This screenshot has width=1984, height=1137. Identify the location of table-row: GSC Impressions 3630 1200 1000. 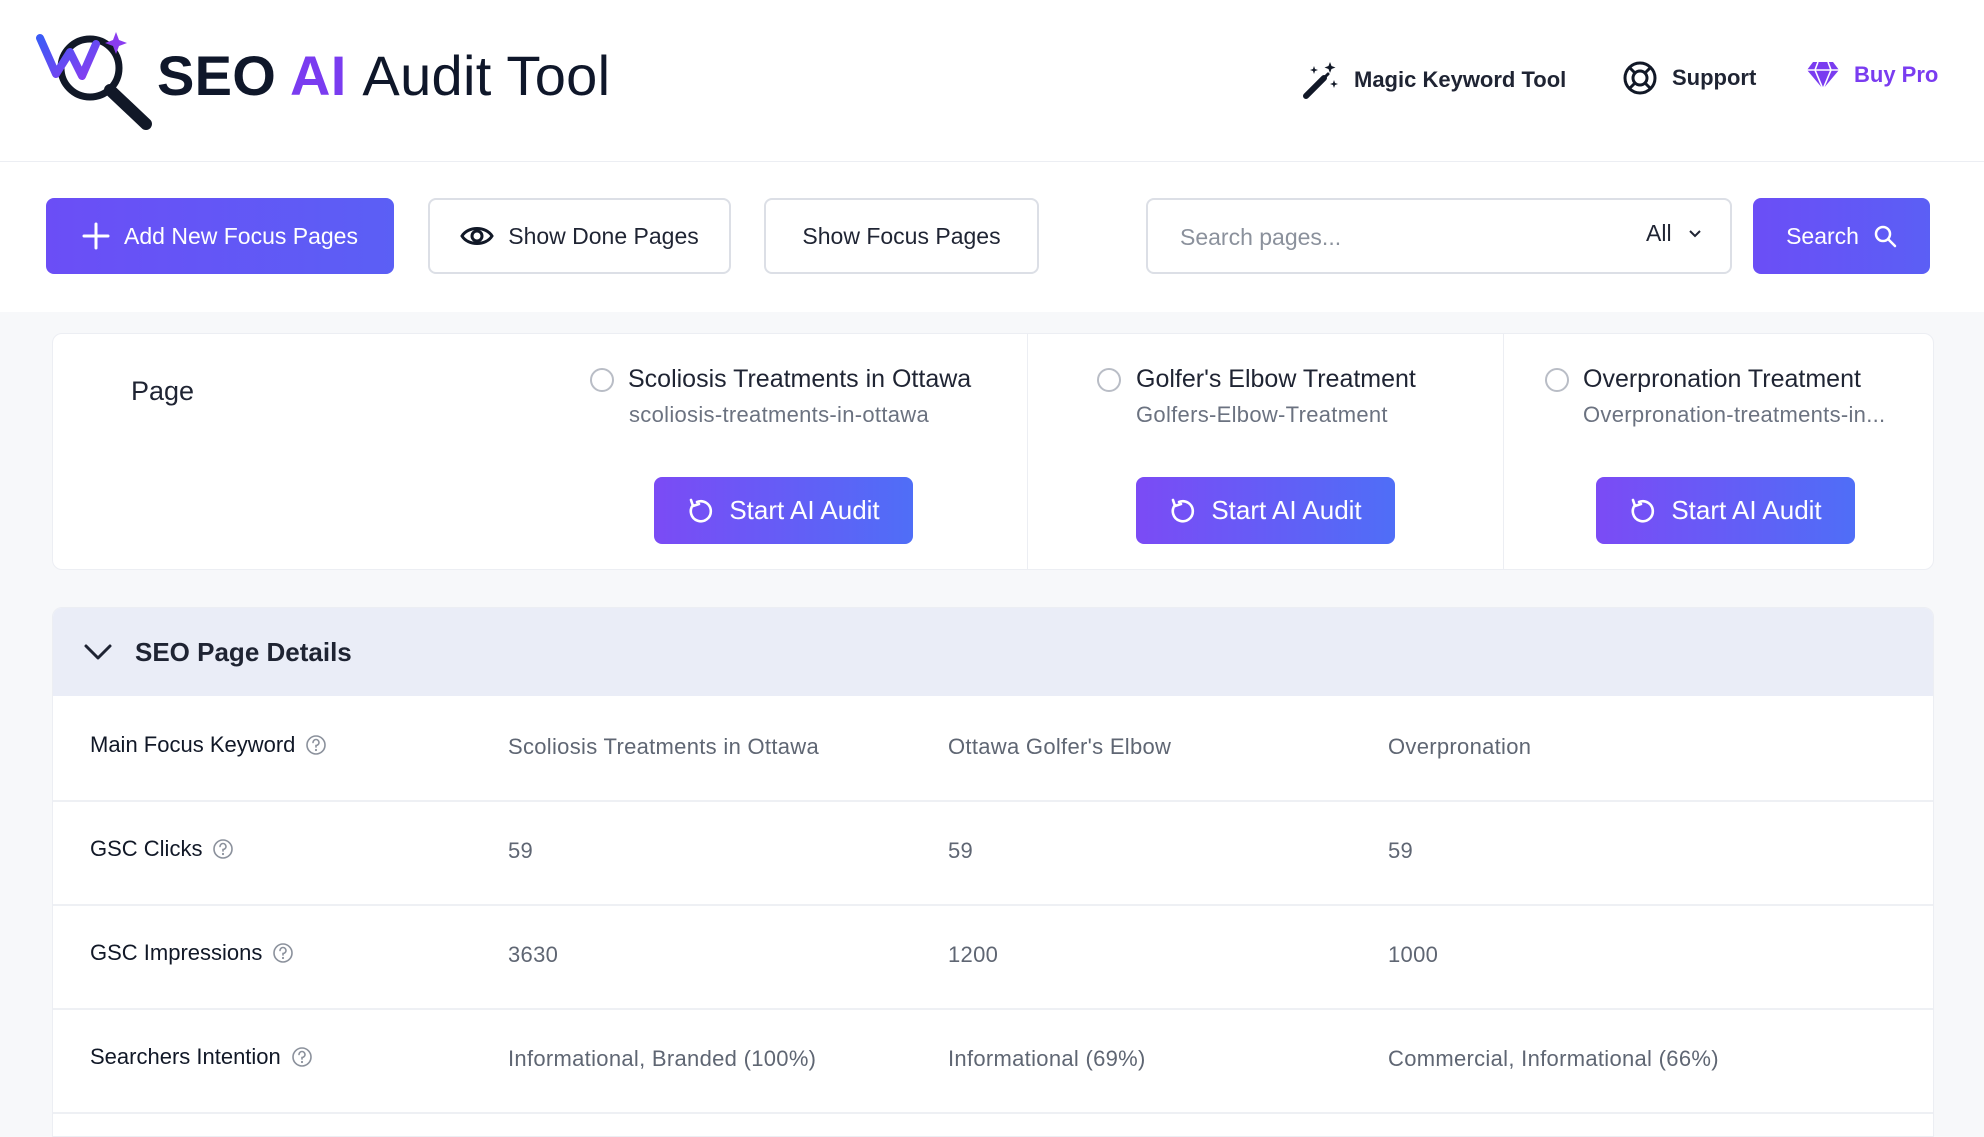
(993, 957).